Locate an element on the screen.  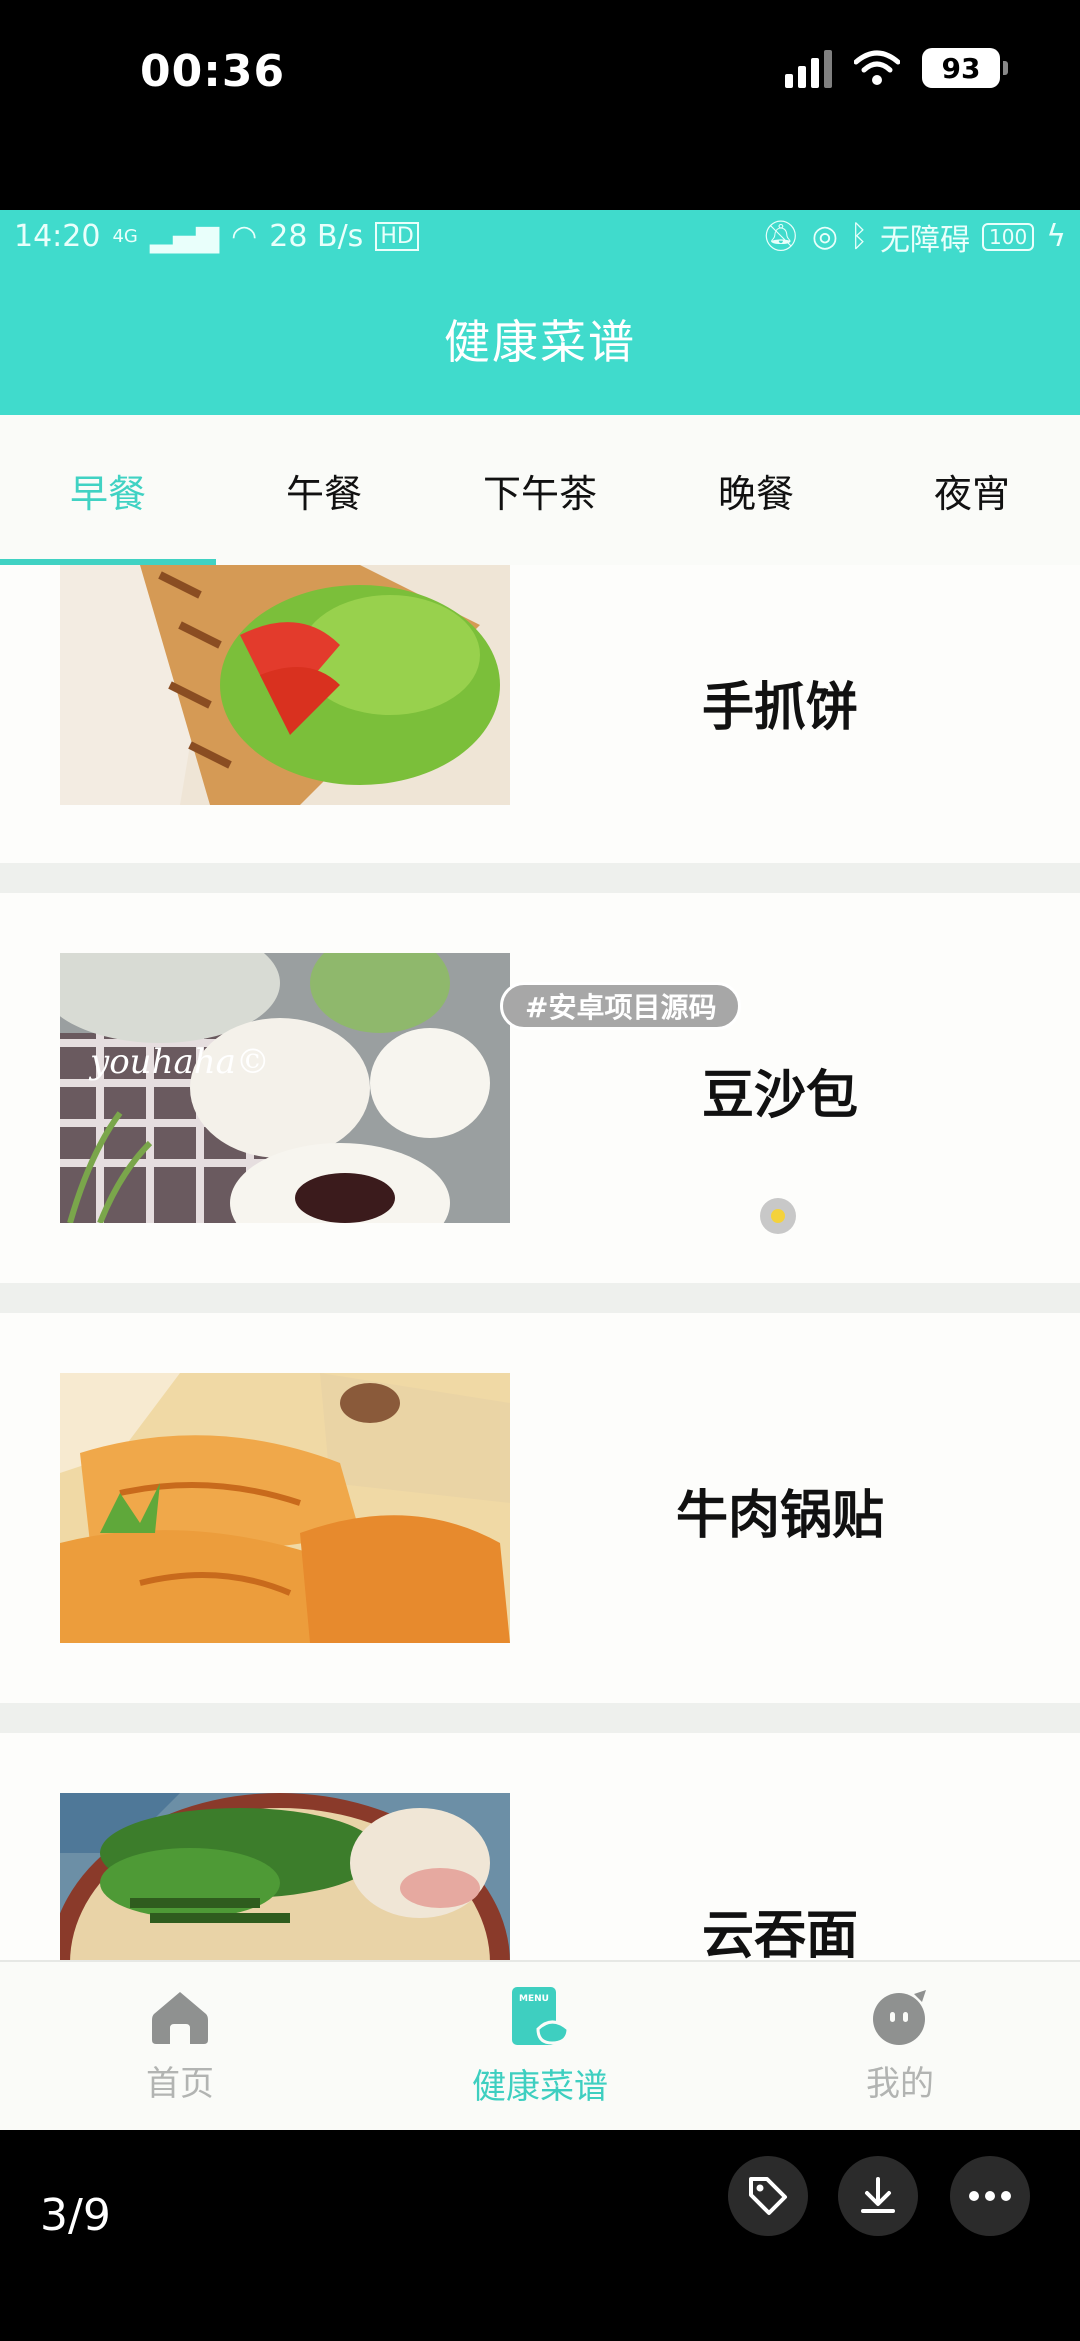
bottom-nav: 首页 MENU 健康菜谱 我的 is located at coordinates (540, 2045).